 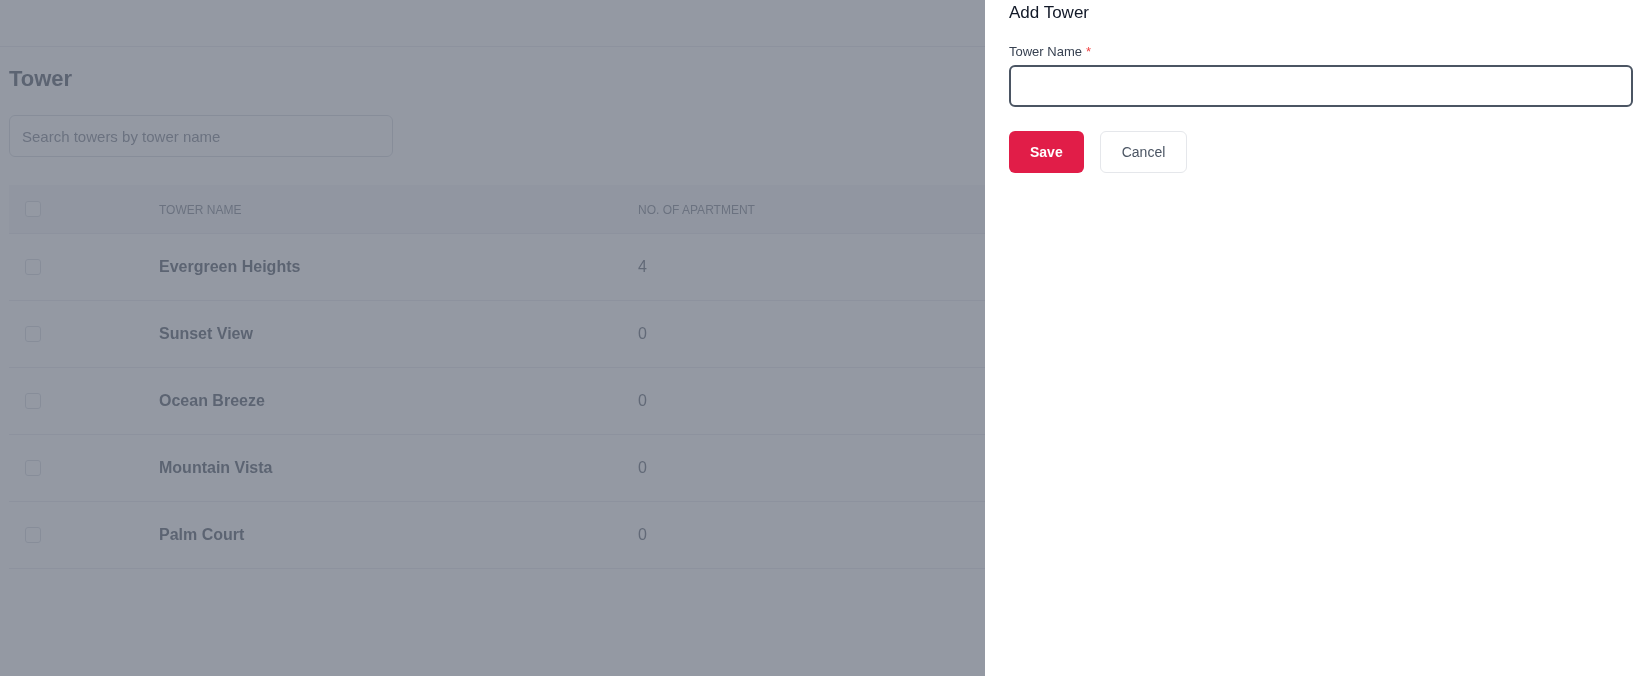 I want to click on field-label: Tower Name, so click(x=1045, y=51).